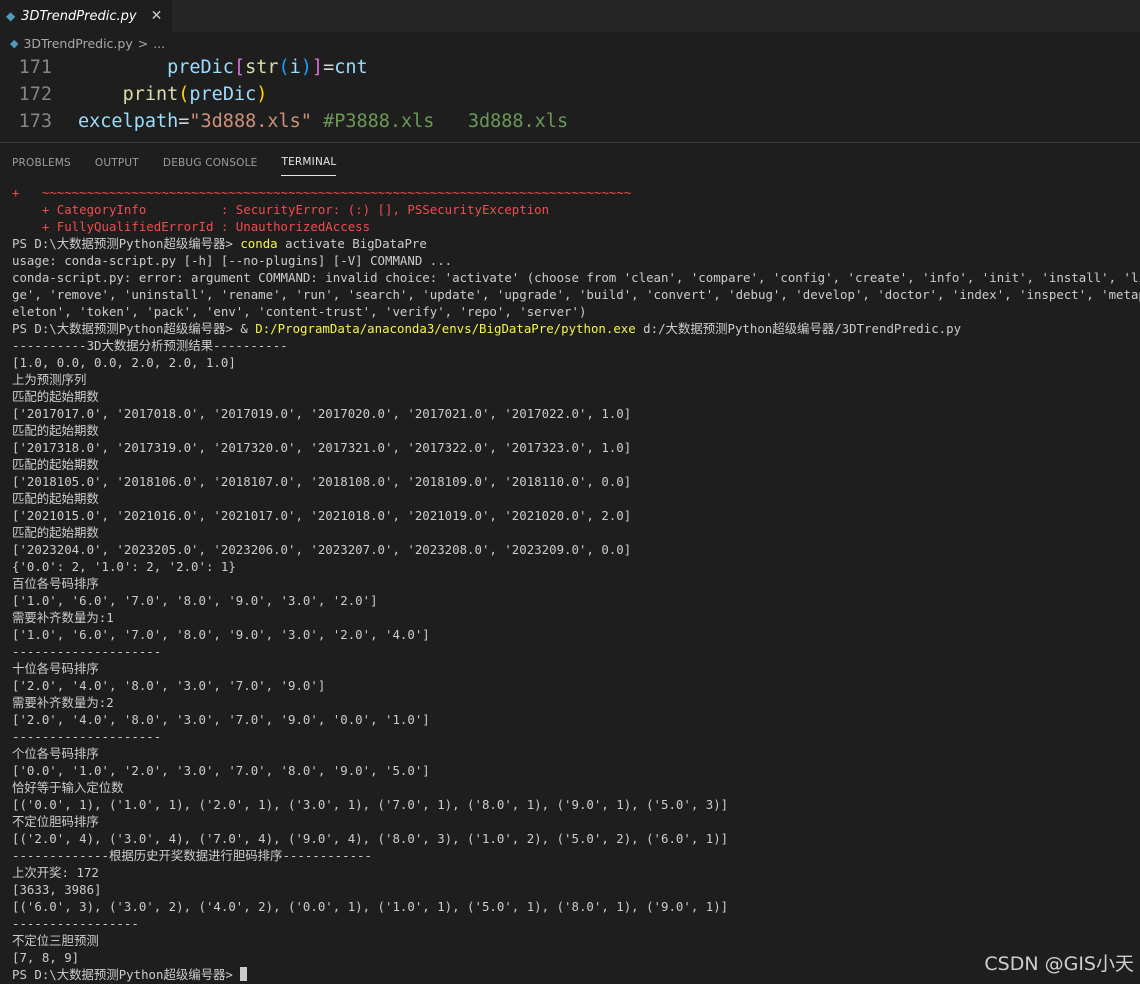  Describe the element at coordinates (87, 736) in the screenshot. I see `terminal-text: --------------------` at that location.